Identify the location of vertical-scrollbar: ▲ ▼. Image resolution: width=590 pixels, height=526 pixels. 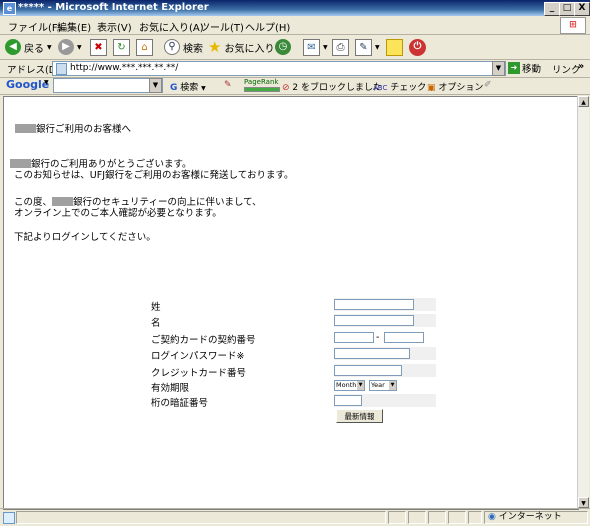
(583, 302).